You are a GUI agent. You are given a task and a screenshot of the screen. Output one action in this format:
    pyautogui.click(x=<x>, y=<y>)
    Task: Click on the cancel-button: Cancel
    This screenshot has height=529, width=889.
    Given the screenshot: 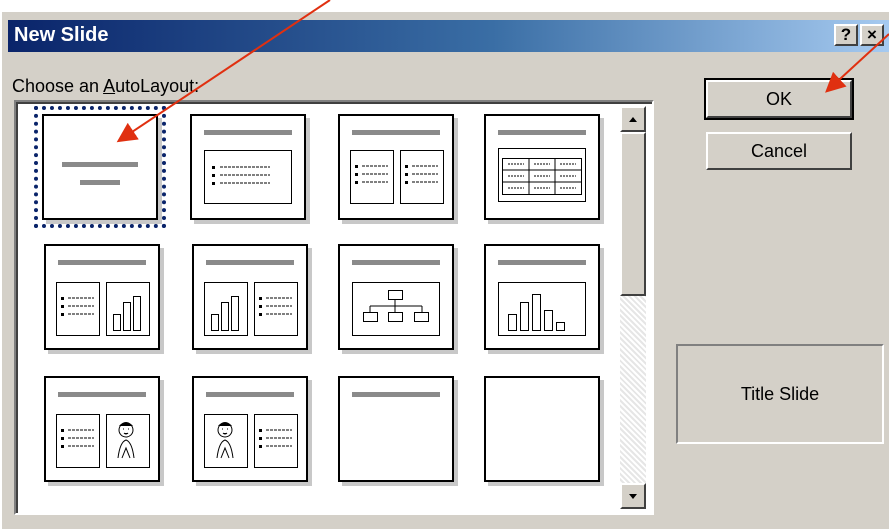 What is the action you would take?
    pyautogui.click(x=779, y=151)
    